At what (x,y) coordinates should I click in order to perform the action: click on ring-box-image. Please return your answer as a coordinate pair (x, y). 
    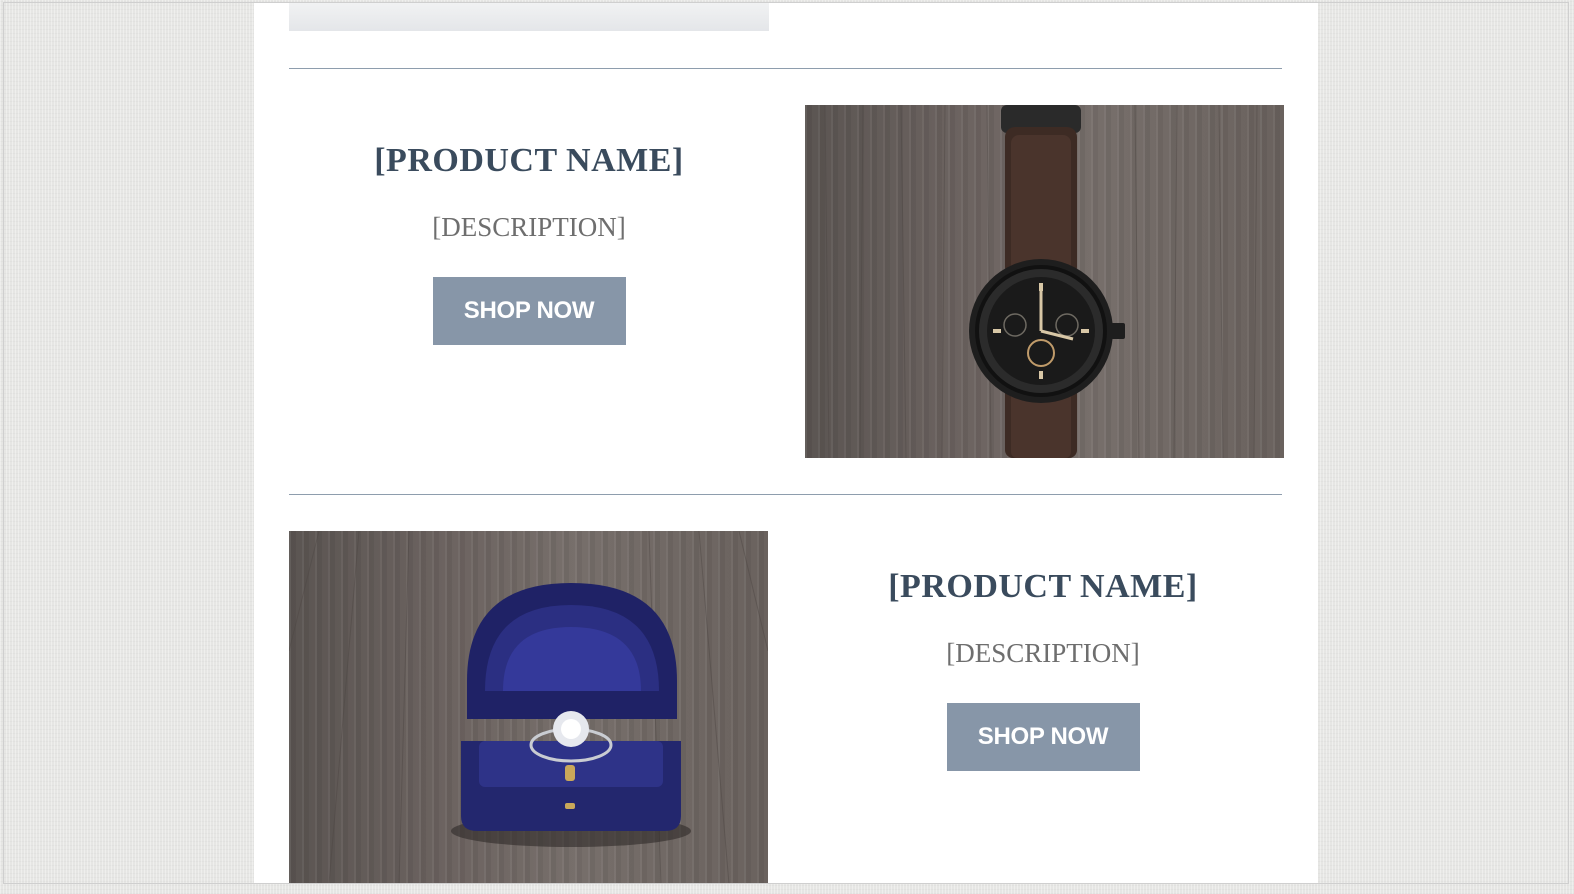
    Looking at the image, I should click on (528, 707).